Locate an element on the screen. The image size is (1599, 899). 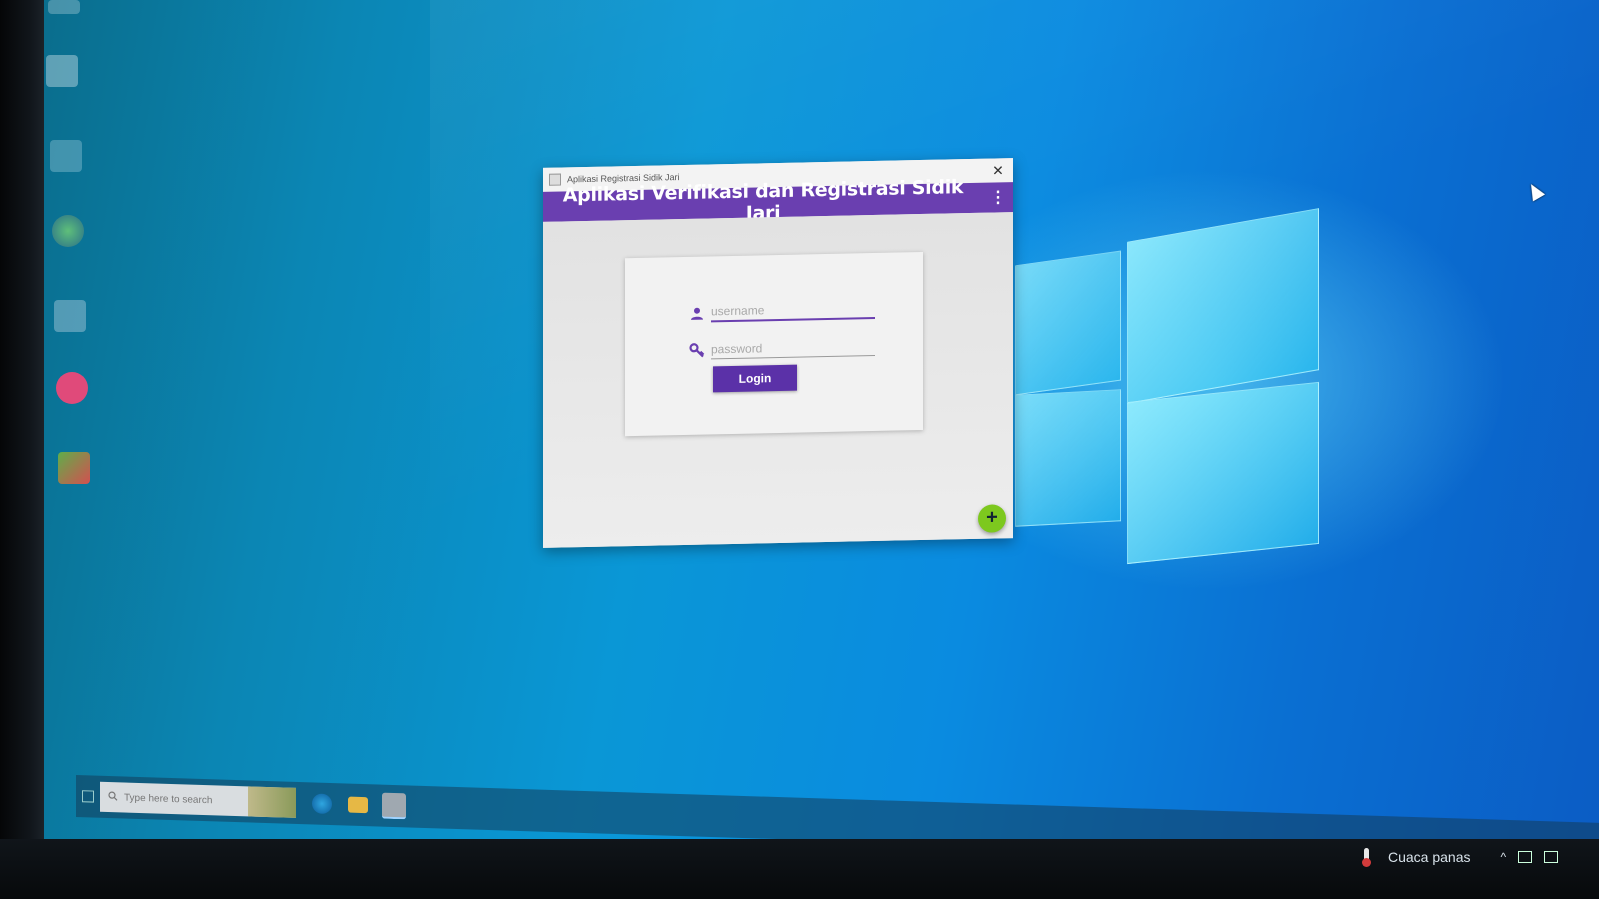
password-input is located at coordinates (793, 348).